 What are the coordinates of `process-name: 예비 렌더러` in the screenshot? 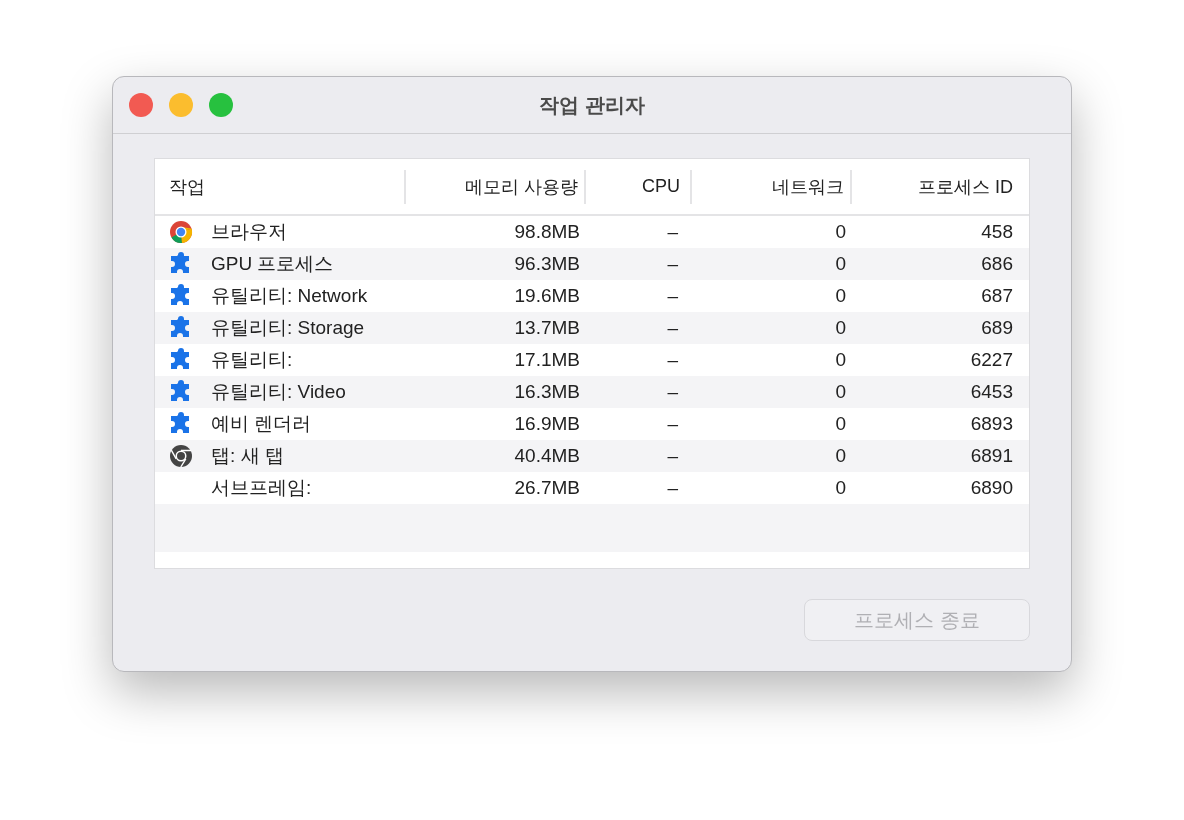 It's located at (261, 424).